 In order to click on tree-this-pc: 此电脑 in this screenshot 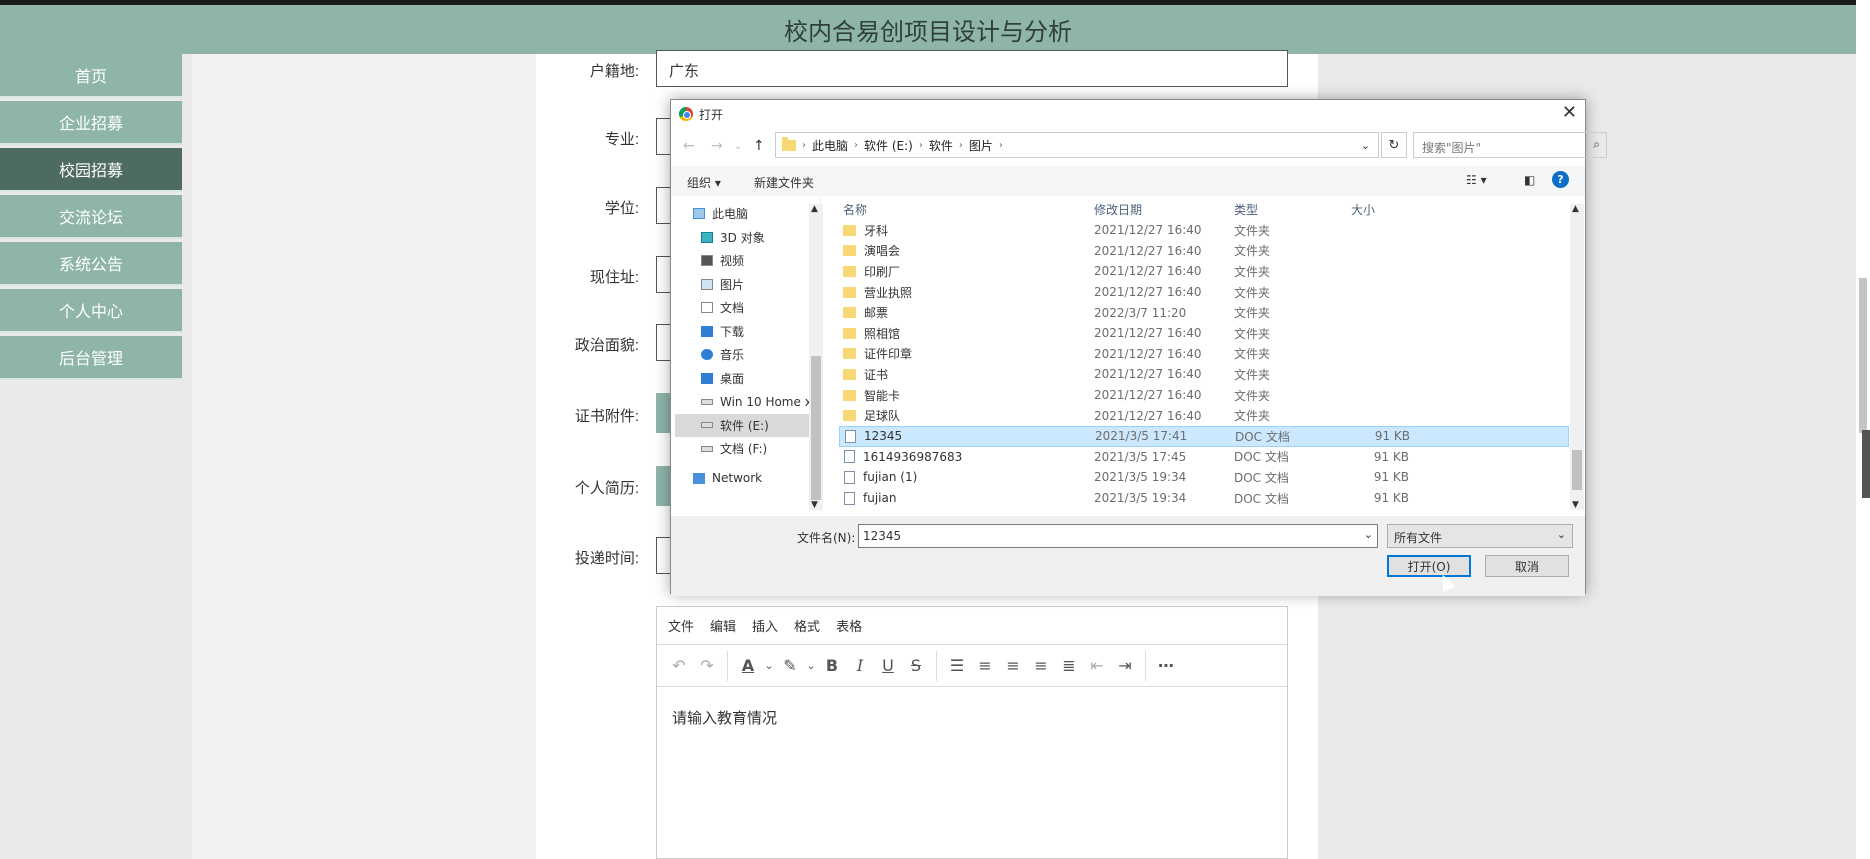, I will do `click(756, 214)`.